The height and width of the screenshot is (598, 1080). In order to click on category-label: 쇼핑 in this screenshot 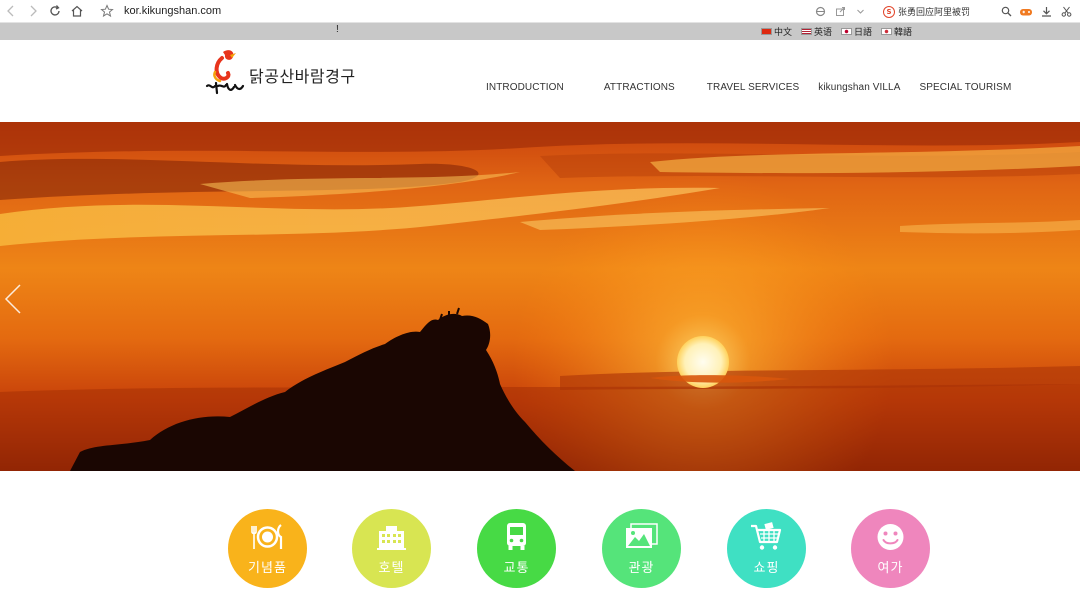, I will do `click(766, 568)`.